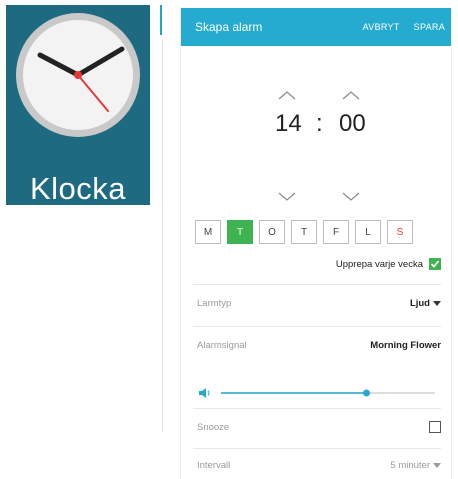 Image resolution: width=458 pixels, height=479 pixels. What do you see at coordinates (410, 465) in the screenshot?
I see `interval-value: 5 minuter` at bounding box center [410, 465].